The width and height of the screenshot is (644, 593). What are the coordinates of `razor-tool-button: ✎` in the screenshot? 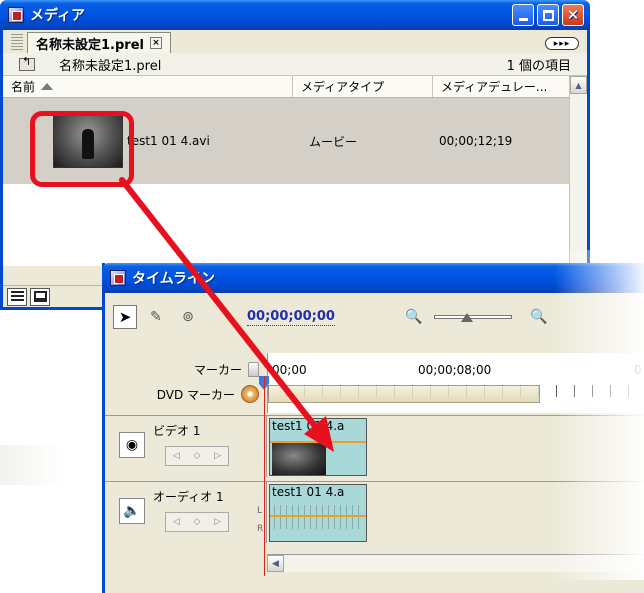 It's located at (156, 317).